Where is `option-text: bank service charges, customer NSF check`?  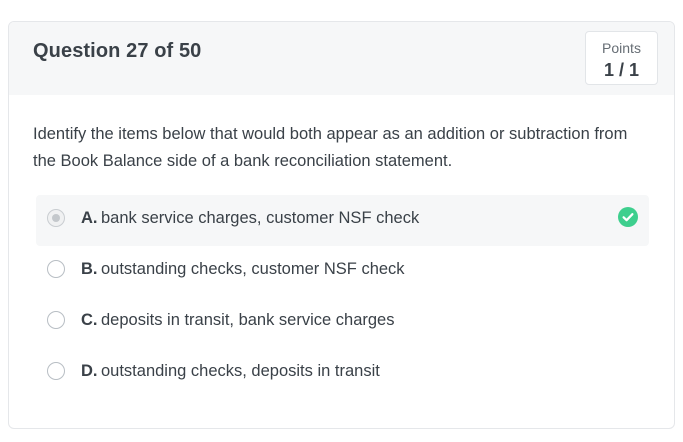 option-text: bank service charges, customer NSF check is located at coordinates (260, 218).